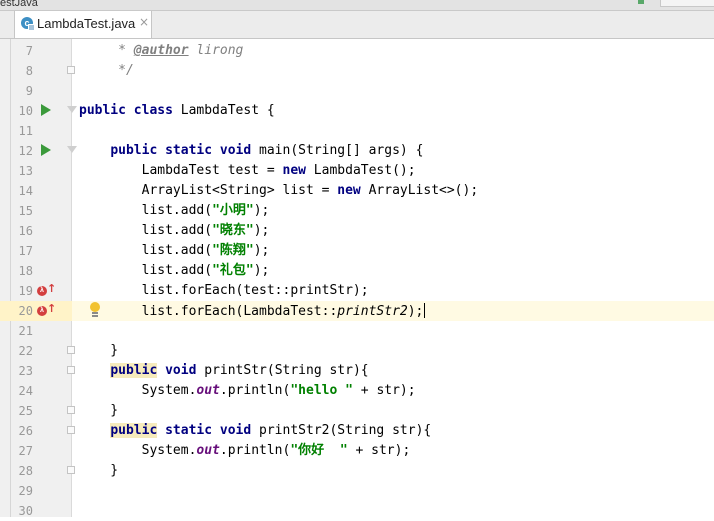 Image resolution: width=714 pixels, height=521 pixels. I want to click on code-line: 21, so click(357, 331).